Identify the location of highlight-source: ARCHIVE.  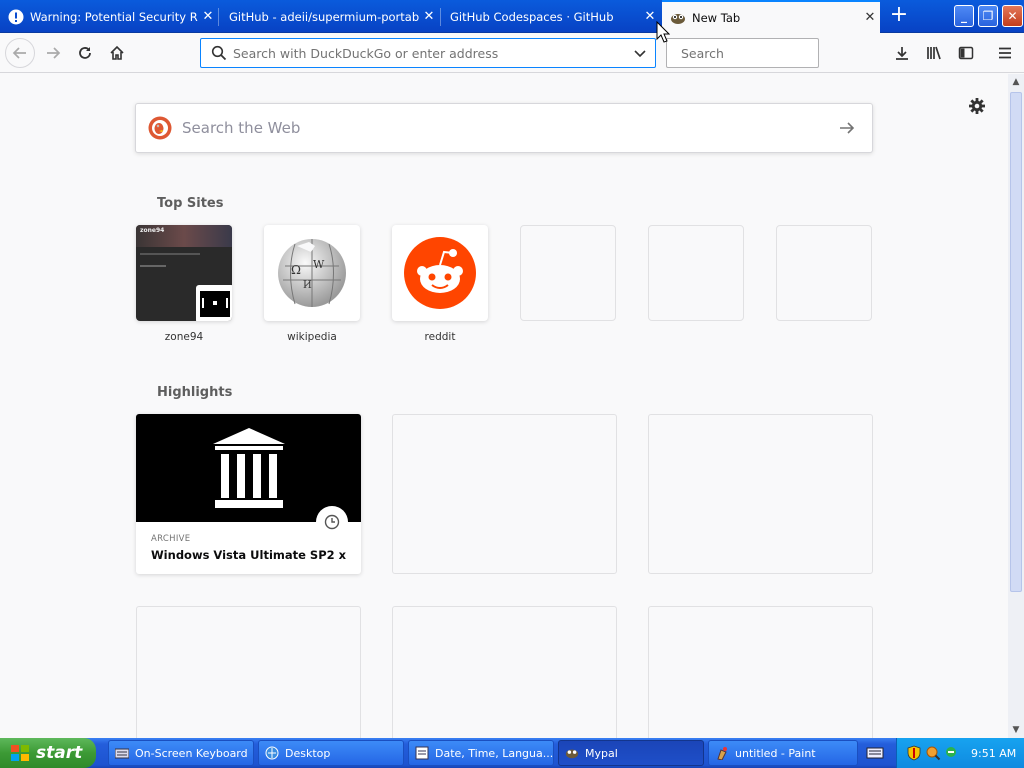
(171, 539).